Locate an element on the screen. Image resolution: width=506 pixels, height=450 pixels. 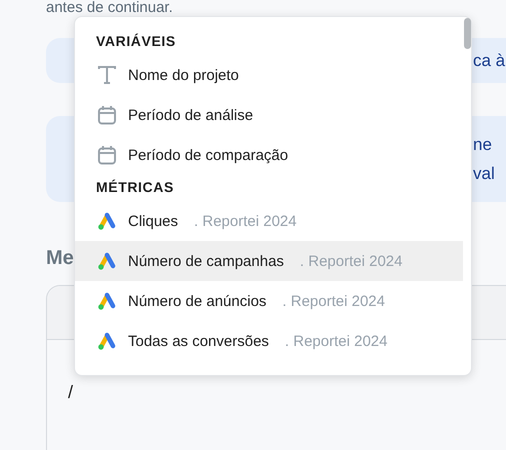
item-label: Todas as conversões is located at coordinates (198, 341).